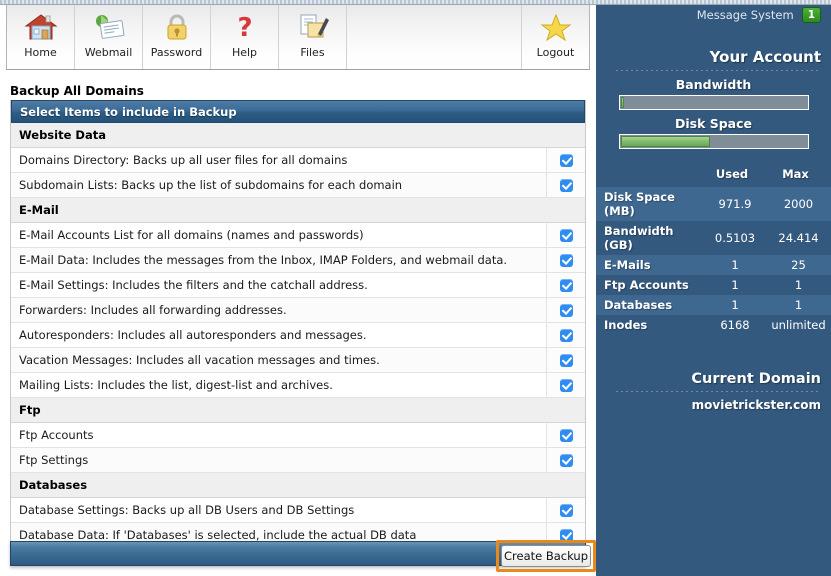 This screenshot has width=831, height=576. Describe the element at coordinates (811, 15) in the screenshot. I see `message-count-badge: 1` at that location.